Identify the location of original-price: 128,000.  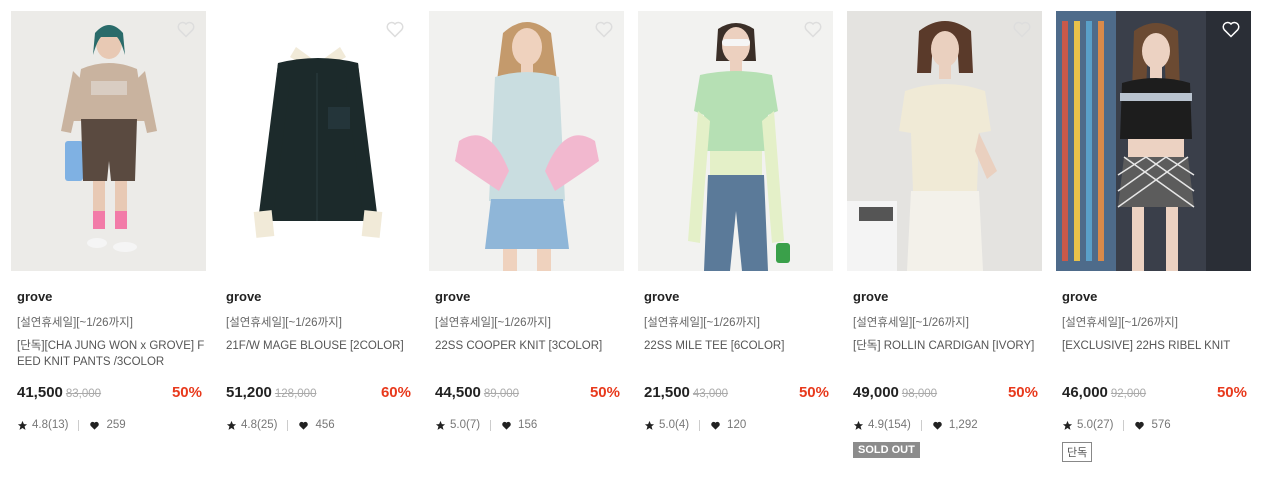
(295, 394).